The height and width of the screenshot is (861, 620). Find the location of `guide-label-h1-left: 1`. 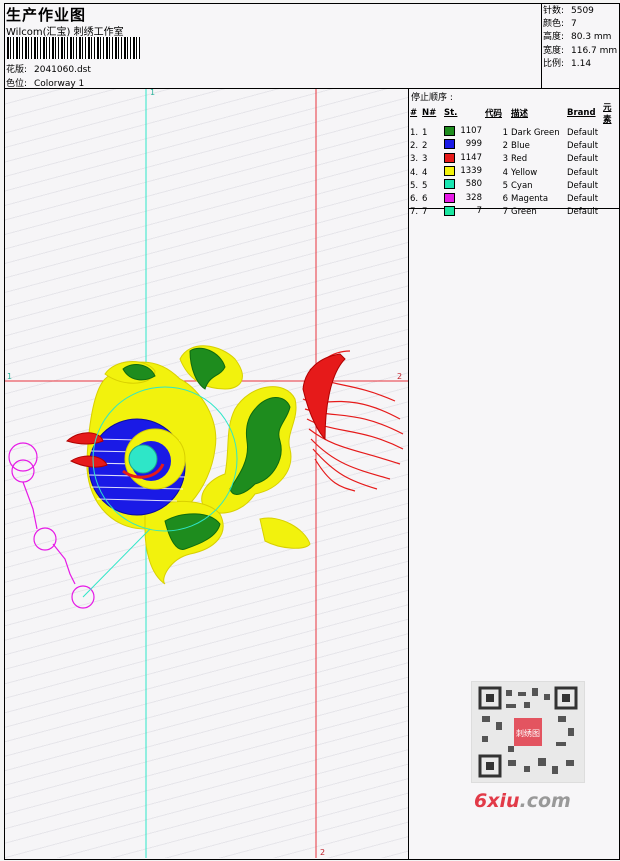

guide-label-h1-left: 1 is located at coordinates (9, 376).